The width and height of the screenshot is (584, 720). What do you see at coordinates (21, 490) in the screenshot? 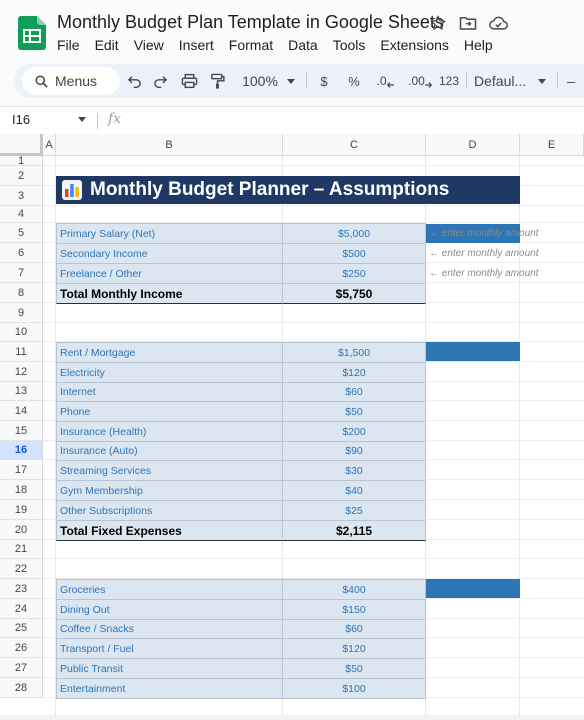
I see `row-header-18: 18` at bounding box center [21, 490].